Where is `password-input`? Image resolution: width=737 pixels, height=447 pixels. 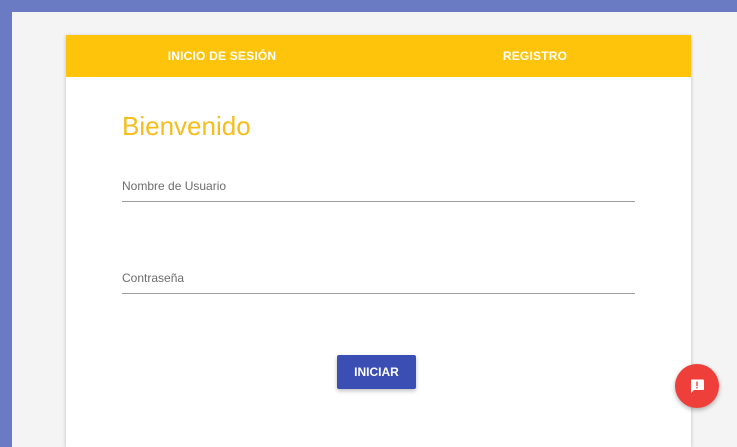 password-input is located at coordinates (378, 280).